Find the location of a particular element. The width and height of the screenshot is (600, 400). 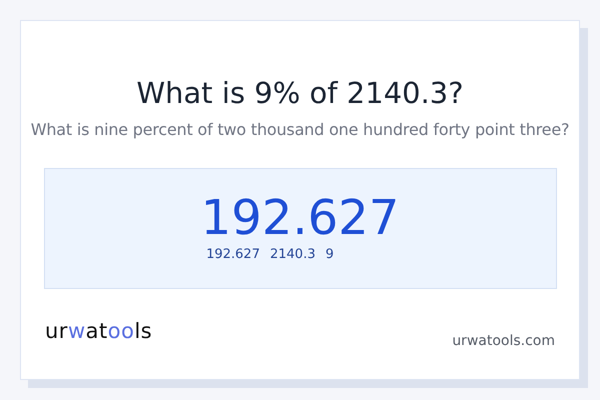

site-url: urwatools.com is located at coordinates (503, 341).